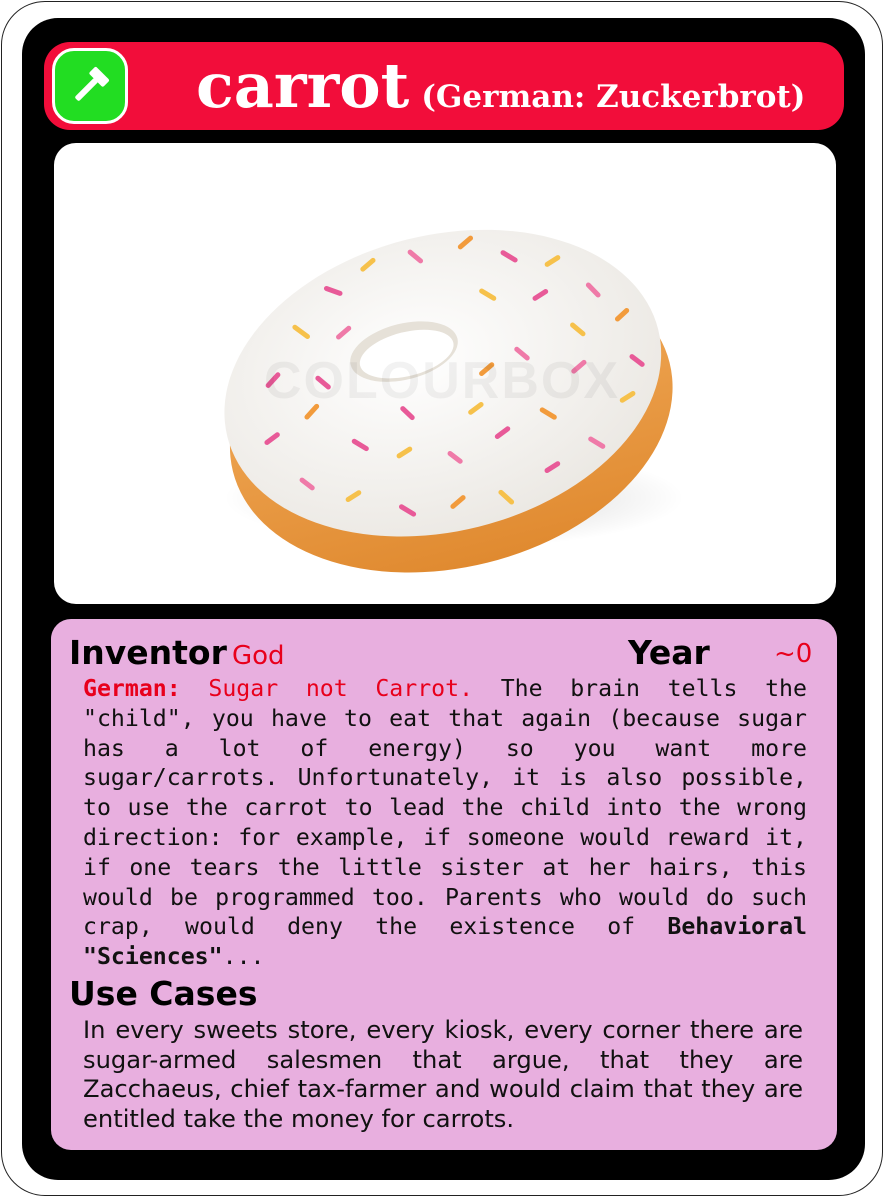 The image size is (887, 1200). What do you see at coordinates (442, 381) in the screenshot?
I see `watermark: COLOURBOX` at bounding box center [442, 381].